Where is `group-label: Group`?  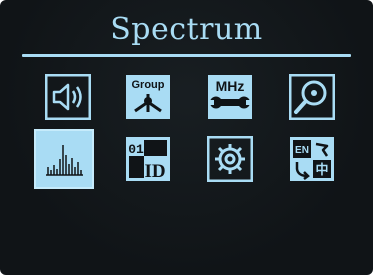
group-label: Group is located at coordinates (148, 85).